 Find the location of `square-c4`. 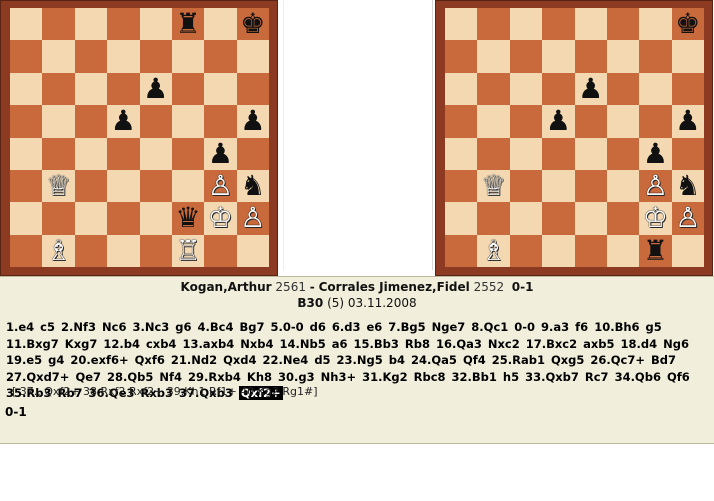

square-c4 is located at coordinates (526, 153).